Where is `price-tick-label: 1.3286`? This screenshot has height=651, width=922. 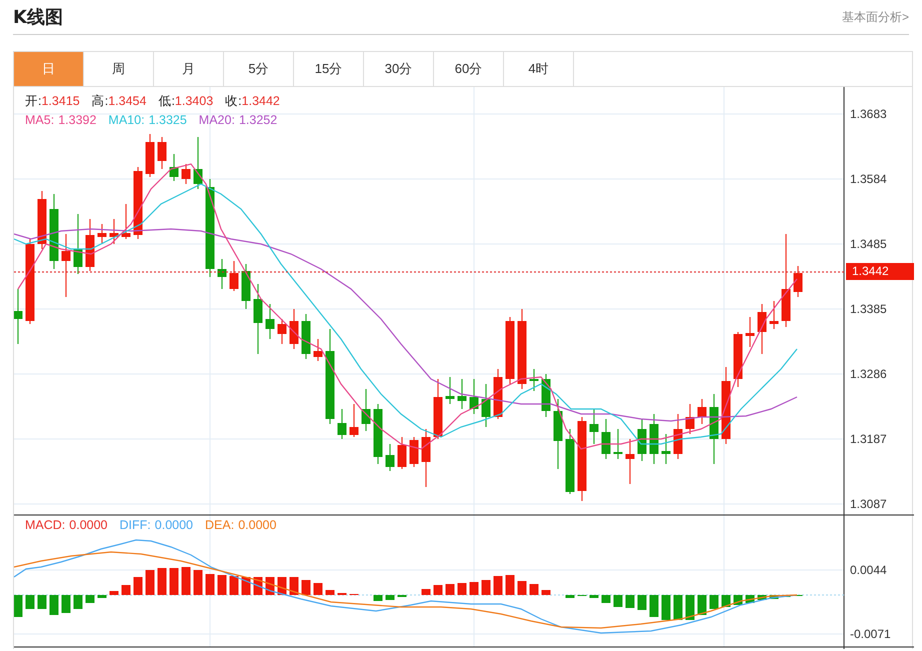
price-tick-label: 1.3286 is located at coordinates (868, 374).